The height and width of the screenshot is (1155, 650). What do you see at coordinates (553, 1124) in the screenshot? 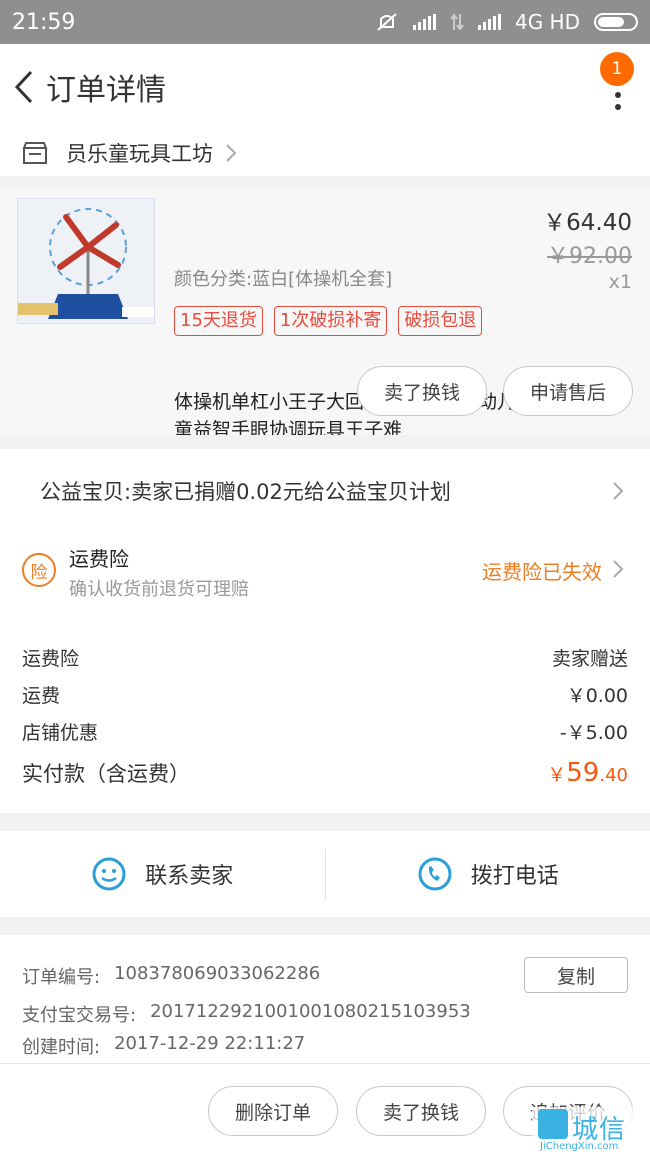
I see `watermark-logo-icon` at bounding box center [553, 1124].